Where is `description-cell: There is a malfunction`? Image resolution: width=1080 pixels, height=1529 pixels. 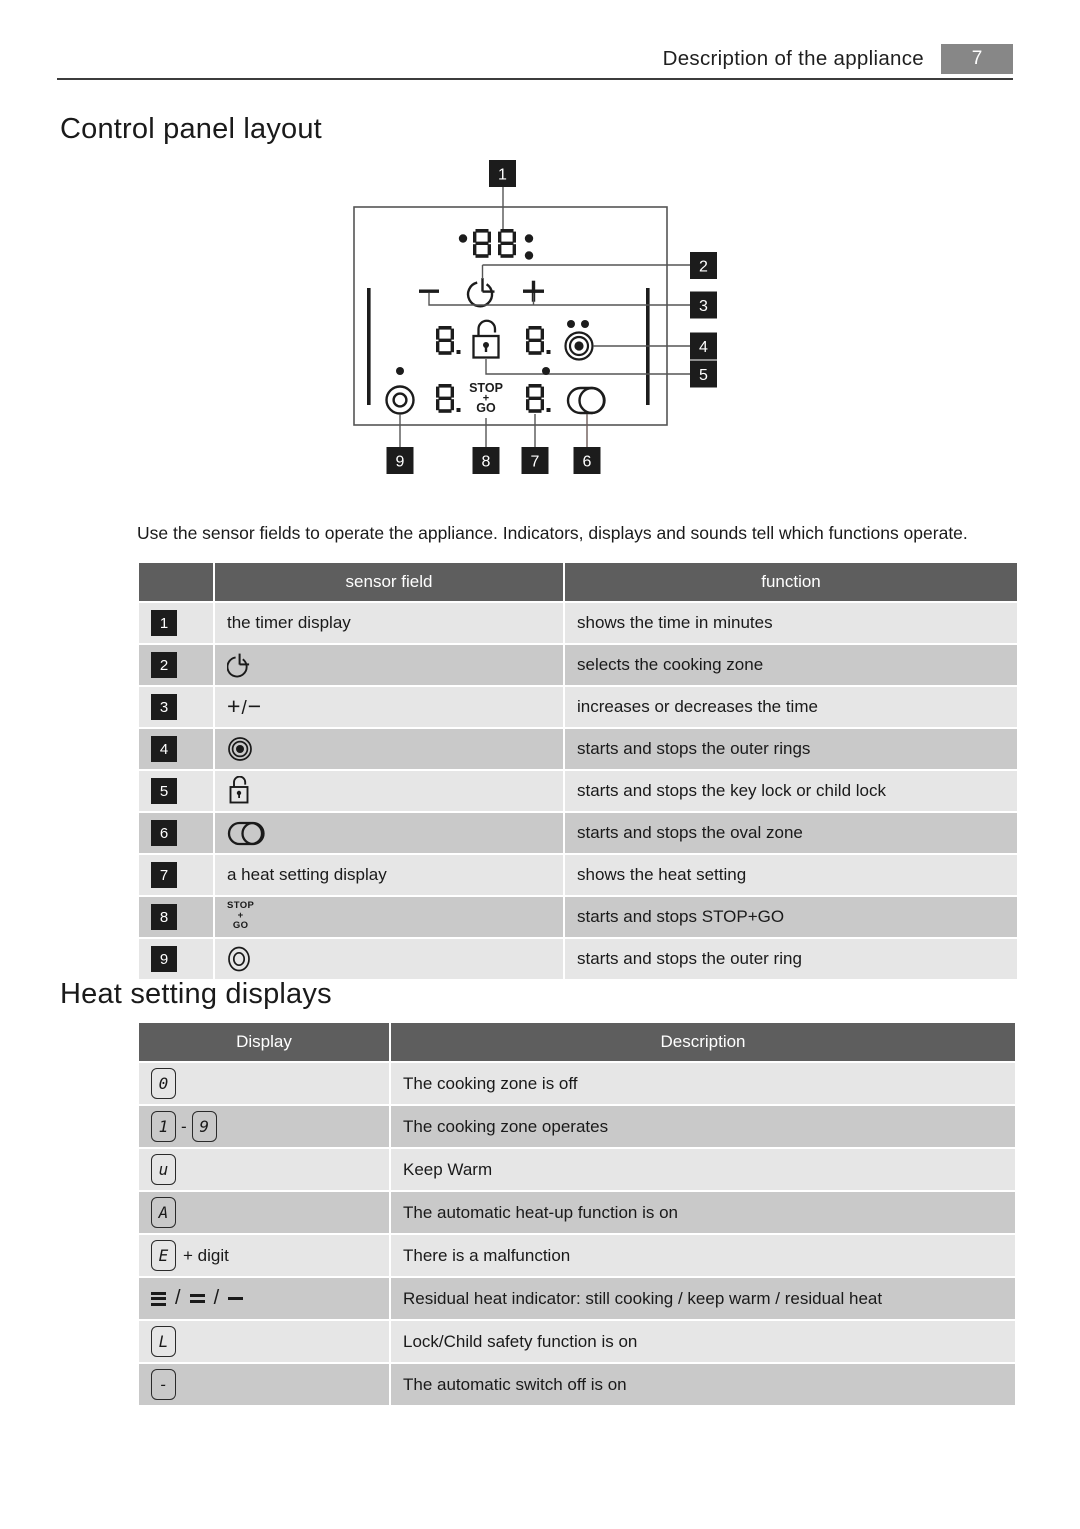
description-cell: There is a malfunction is located at coordinates (703, 1255).